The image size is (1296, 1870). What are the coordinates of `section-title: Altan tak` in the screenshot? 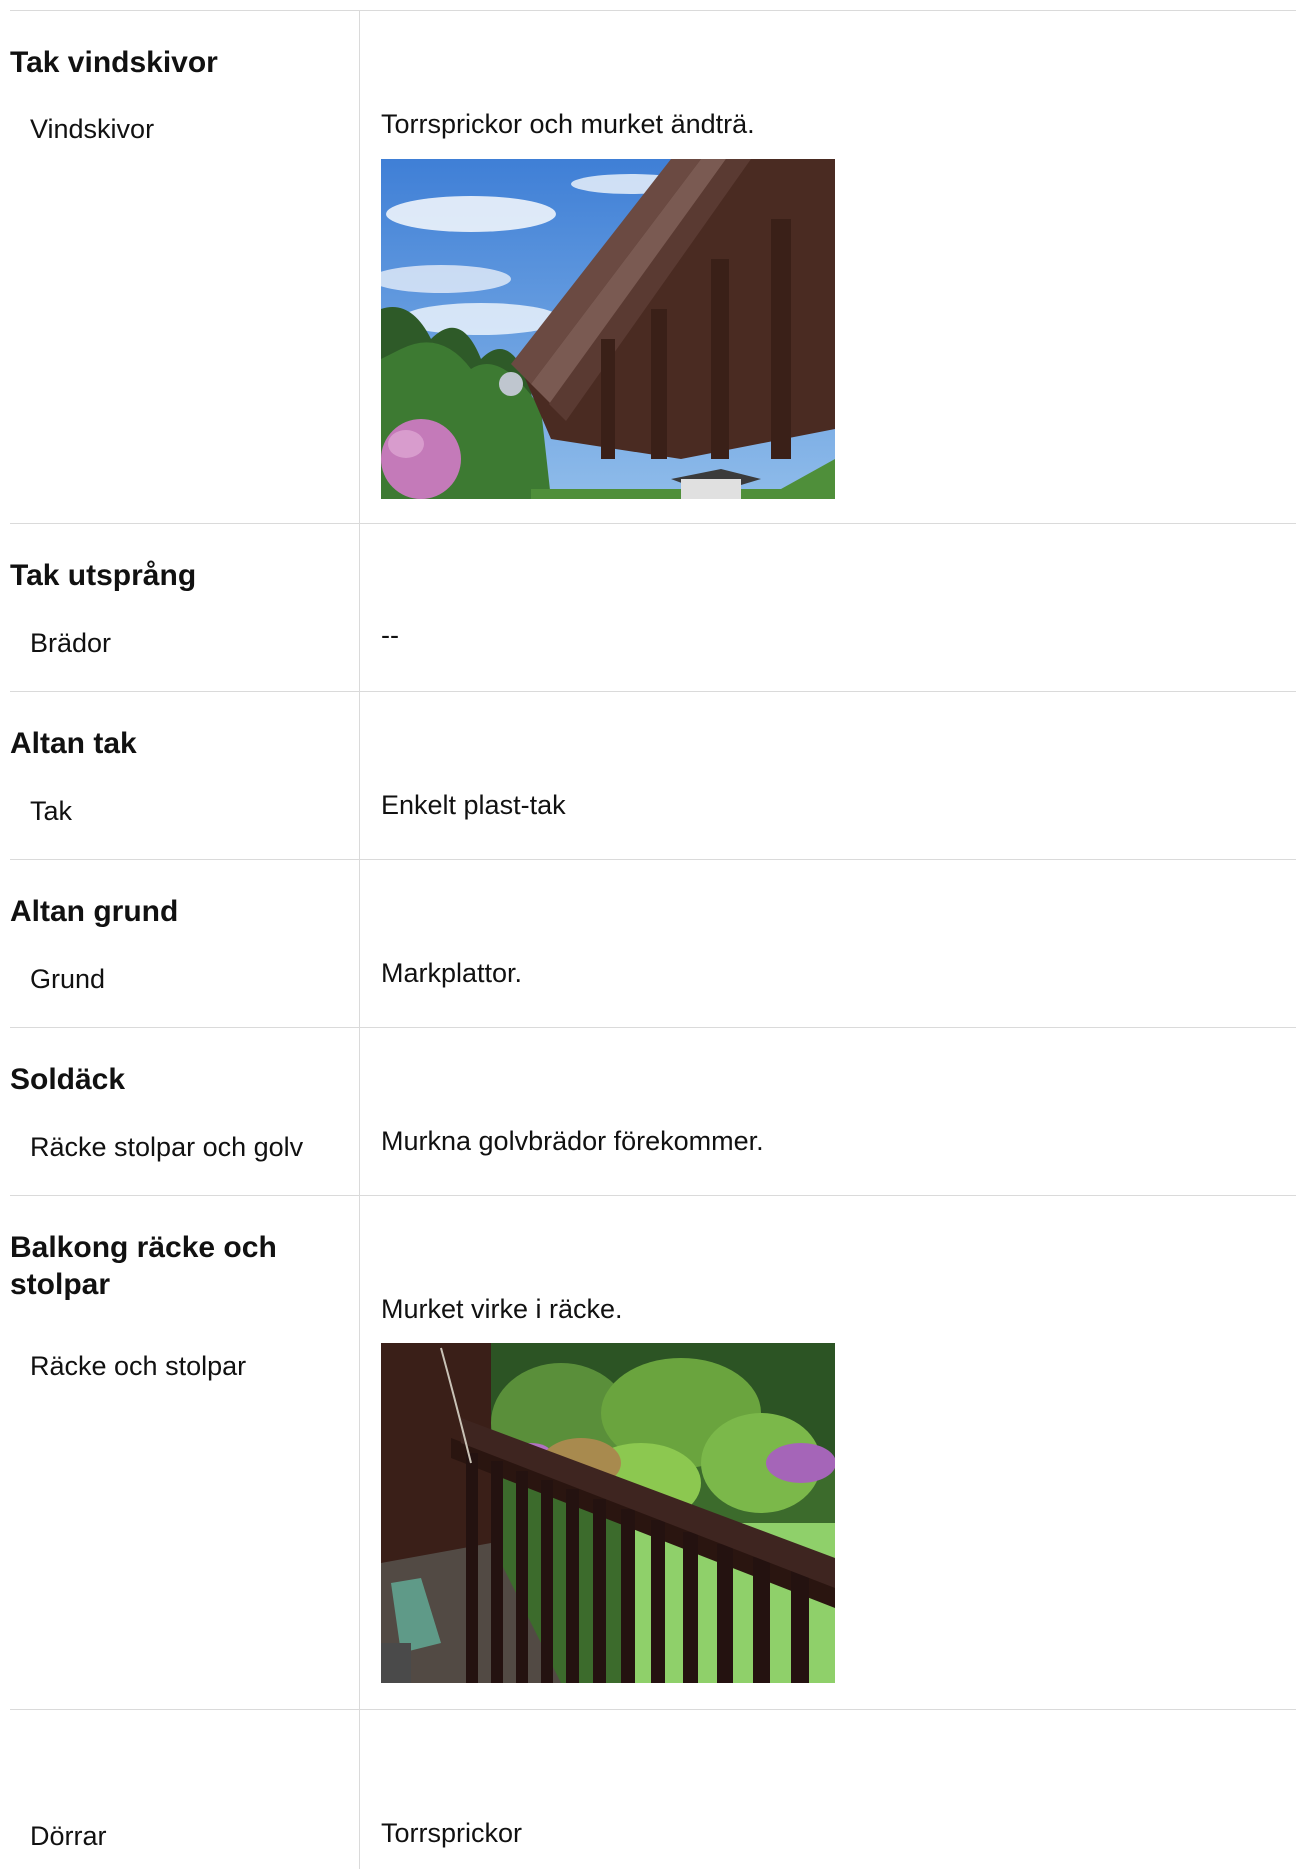 It's located at (73, 743).